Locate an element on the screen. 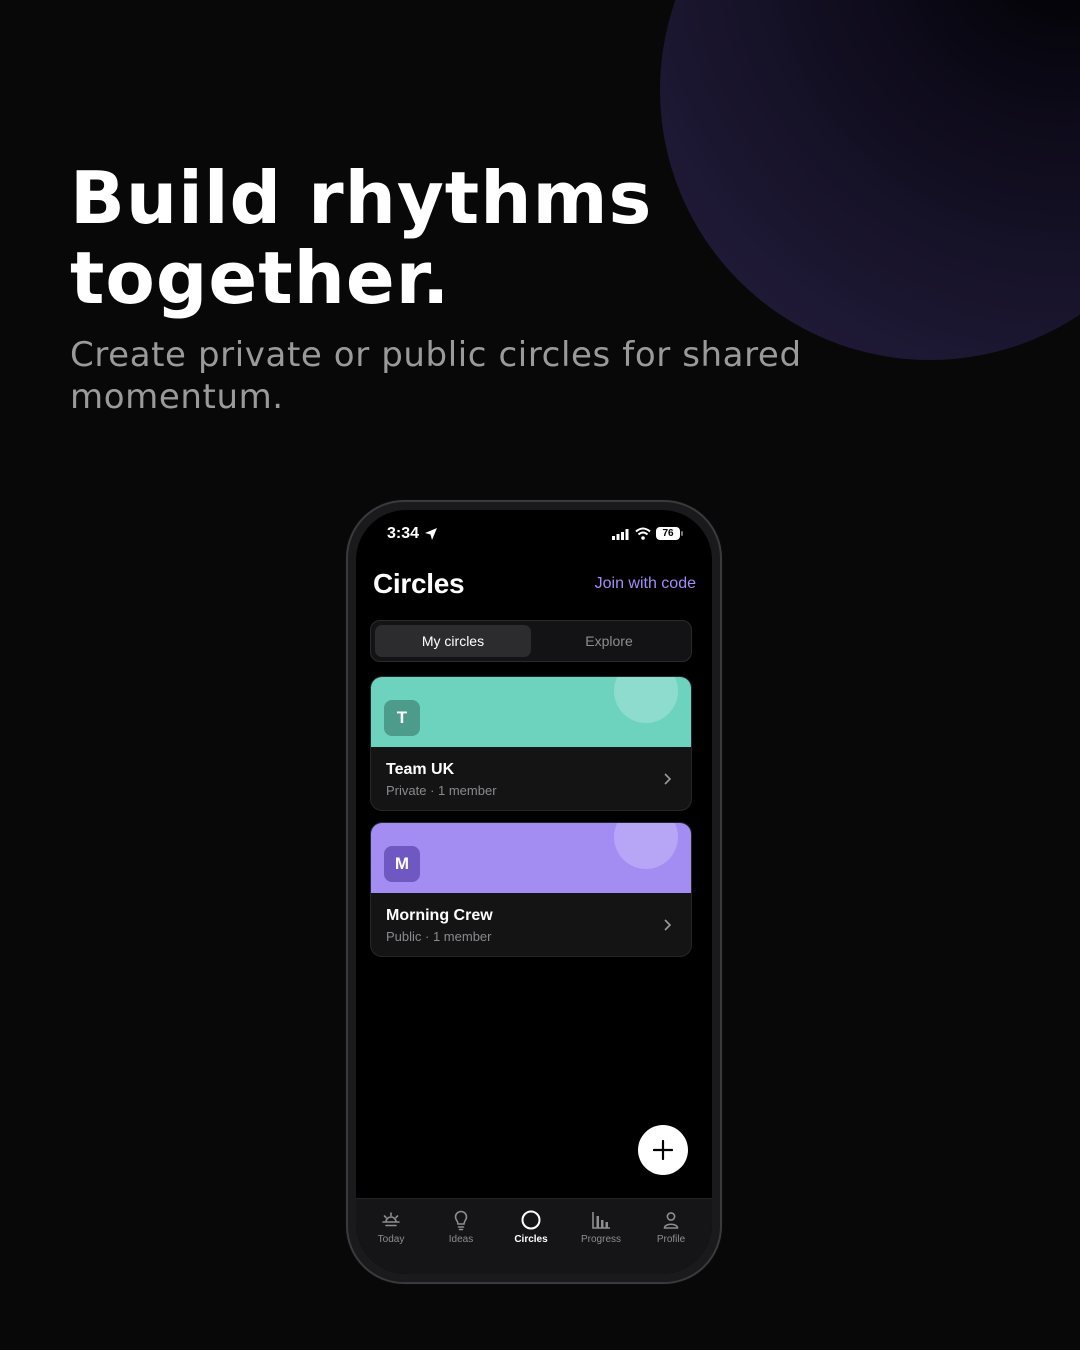 The width and height of the screenshot is (1080, 1350). tab-explore: Explore is located at coordinates (609, 641).